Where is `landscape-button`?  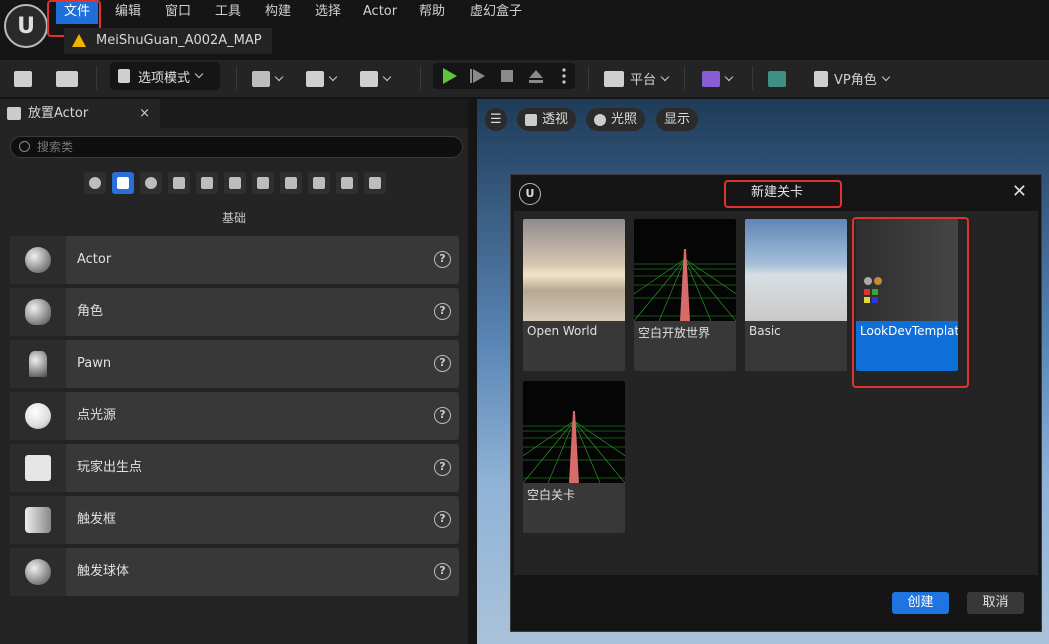
landscape-button is located at coordinates (777, 78).